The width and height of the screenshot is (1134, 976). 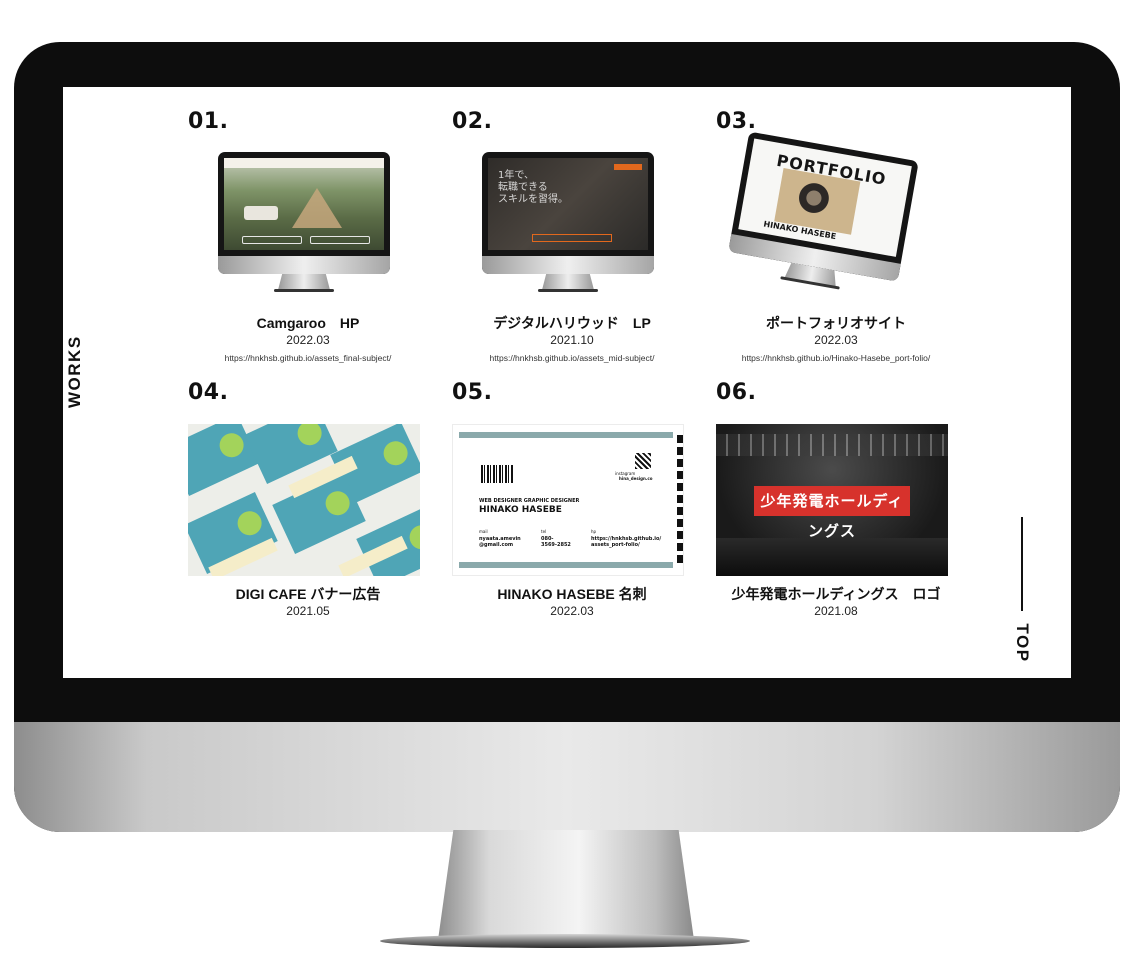 What do you see at coordinates (567, 777) in the screenshot?
I see `imac-chin` at bounding box center [567, 777].